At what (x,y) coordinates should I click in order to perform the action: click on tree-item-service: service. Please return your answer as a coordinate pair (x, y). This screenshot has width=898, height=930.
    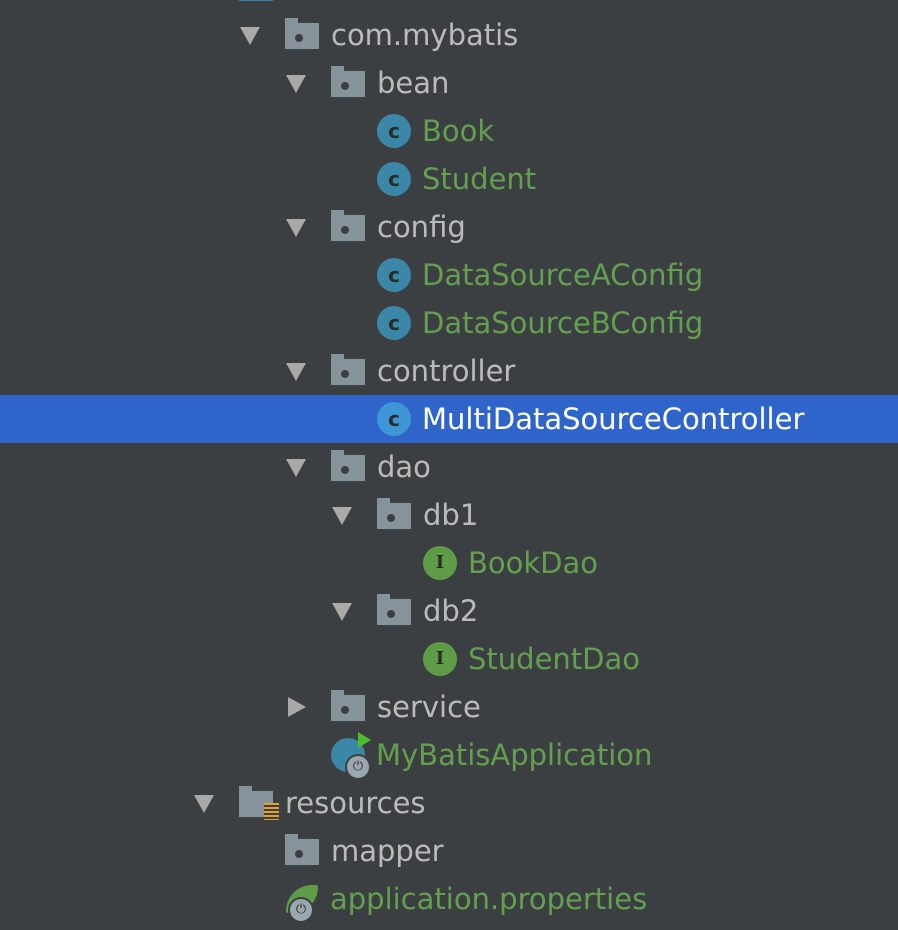
    Looking at the image, I should click on (449, 707).